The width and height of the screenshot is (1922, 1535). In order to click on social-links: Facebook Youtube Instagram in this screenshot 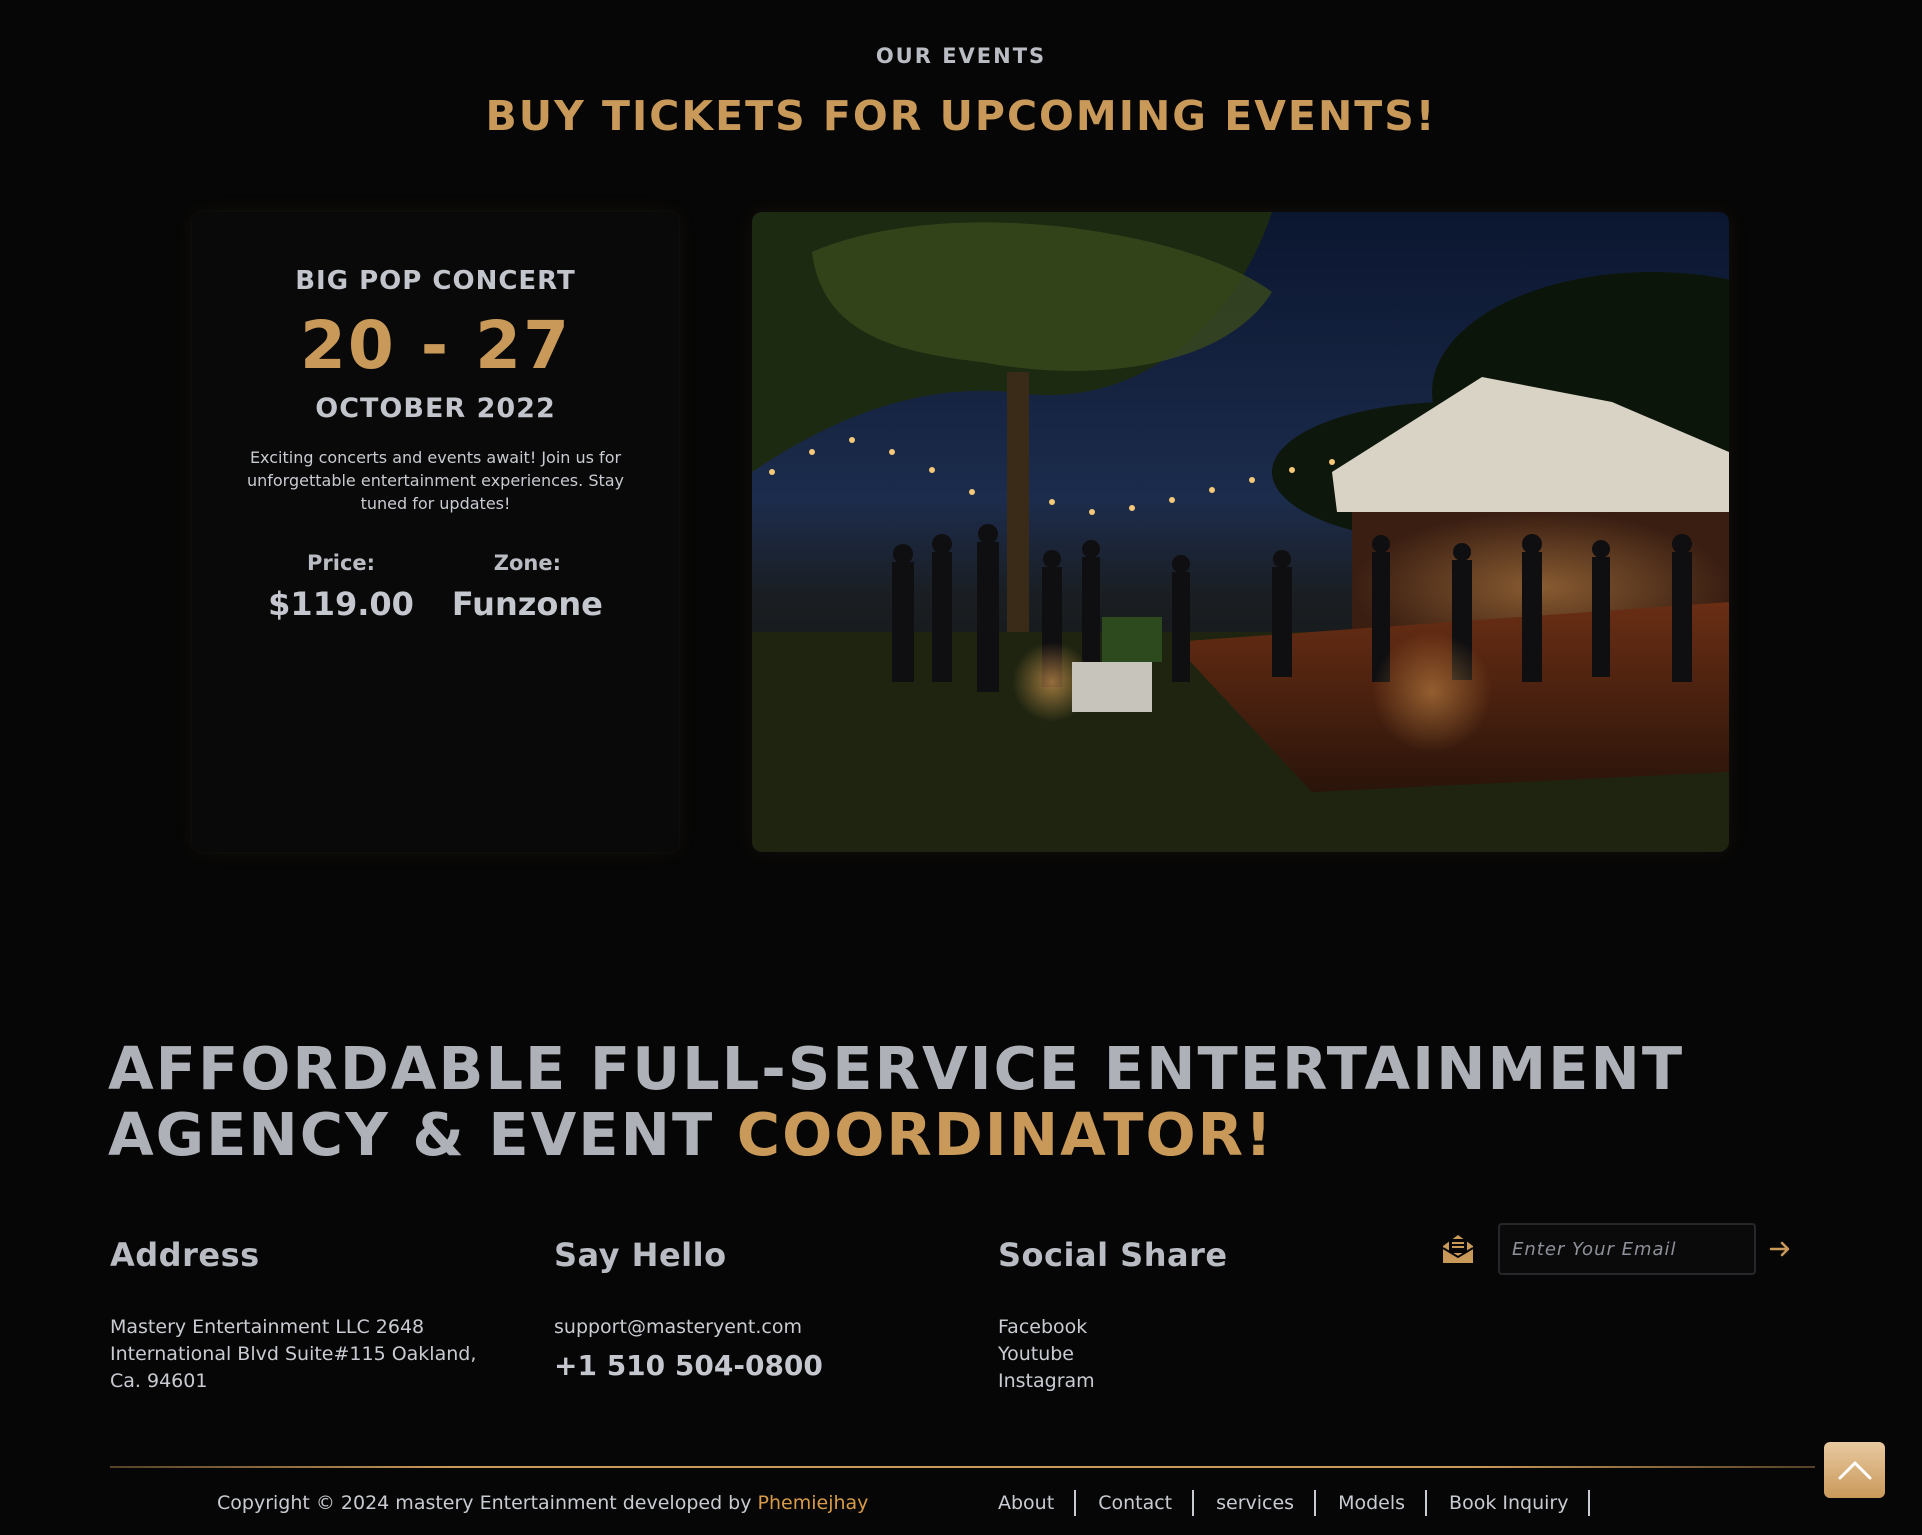, I will do `click(1148, 1354)`.